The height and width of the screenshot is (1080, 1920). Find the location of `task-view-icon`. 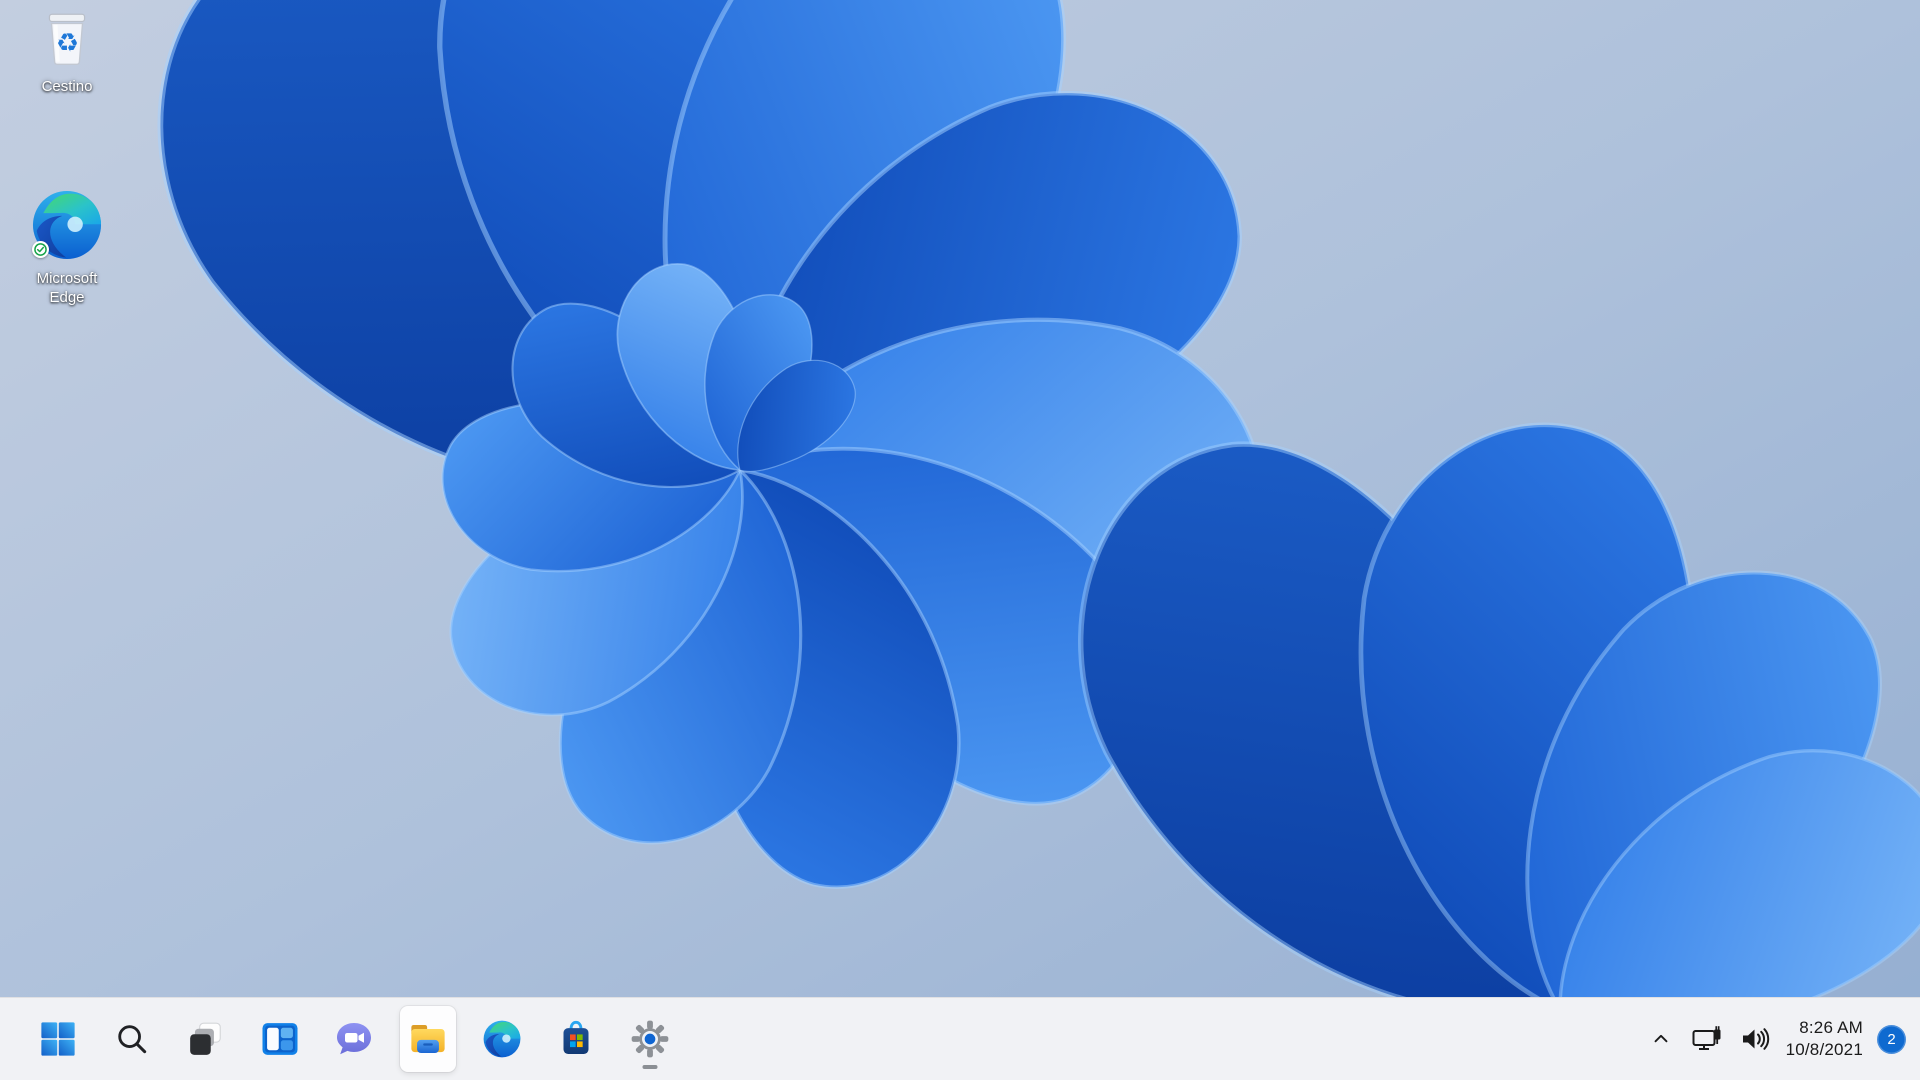

task-view-icon is located at coordinates (205, 1038).